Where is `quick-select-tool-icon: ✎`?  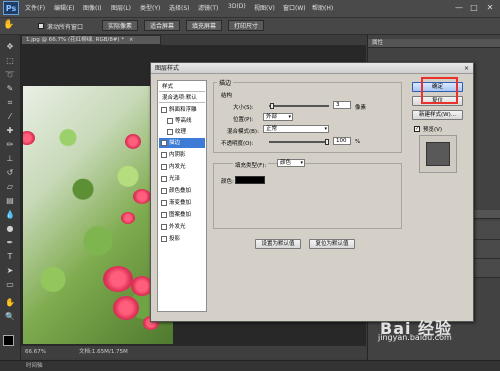
quick-select-tool-icon: ✎ is located at coordinates (10, 88).